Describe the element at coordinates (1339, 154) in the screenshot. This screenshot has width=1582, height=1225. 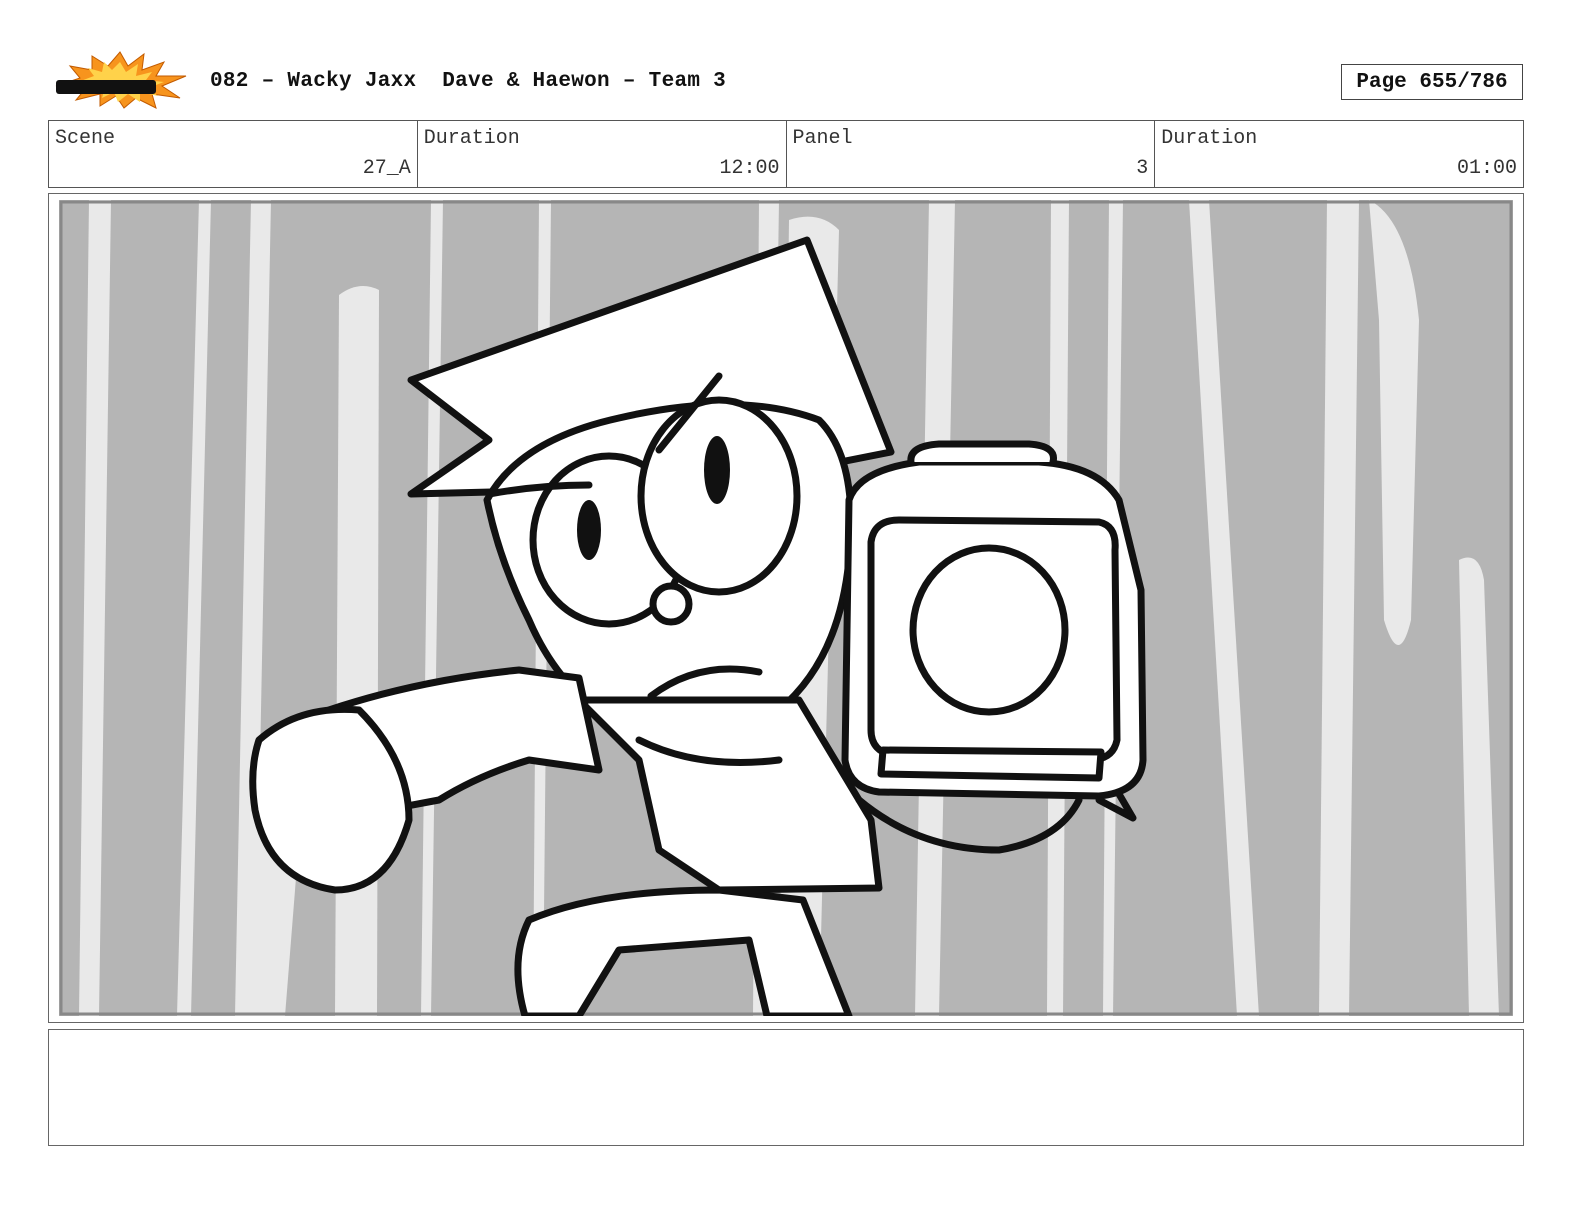
I see `panel-duration-cell: Duration 01:00` at that location.